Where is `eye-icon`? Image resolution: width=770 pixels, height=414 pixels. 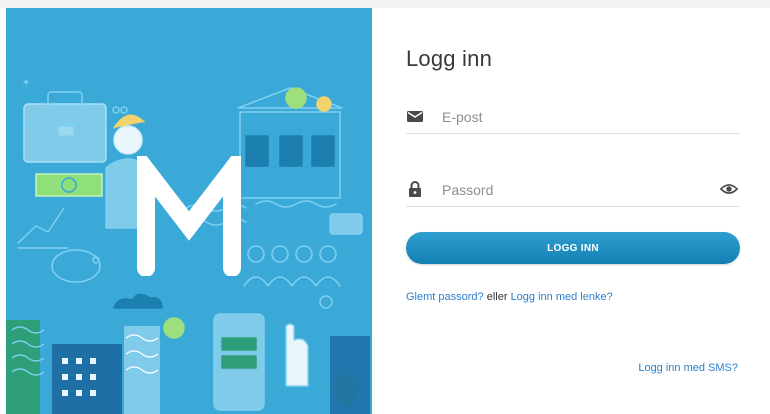
eye-icon is located at coordinates (729, 189).